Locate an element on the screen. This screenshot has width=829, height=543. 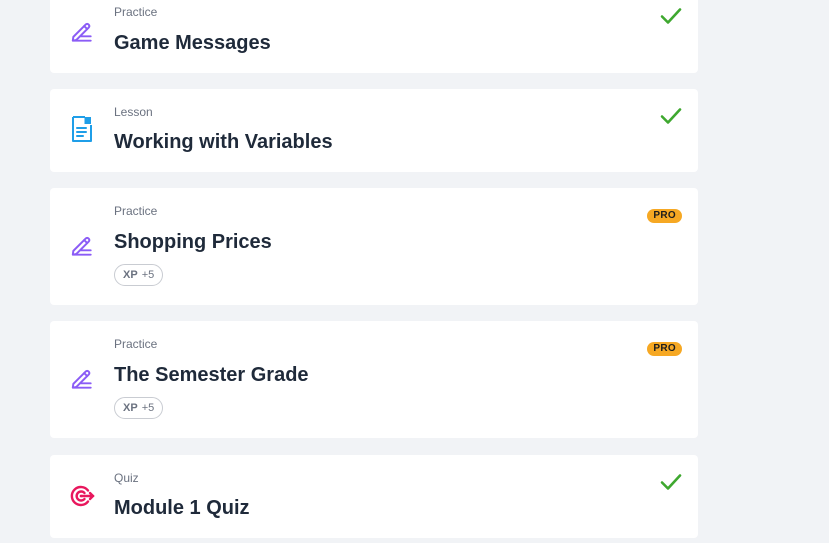
item-title: Working with Variables is located at coordinates (223, 142).